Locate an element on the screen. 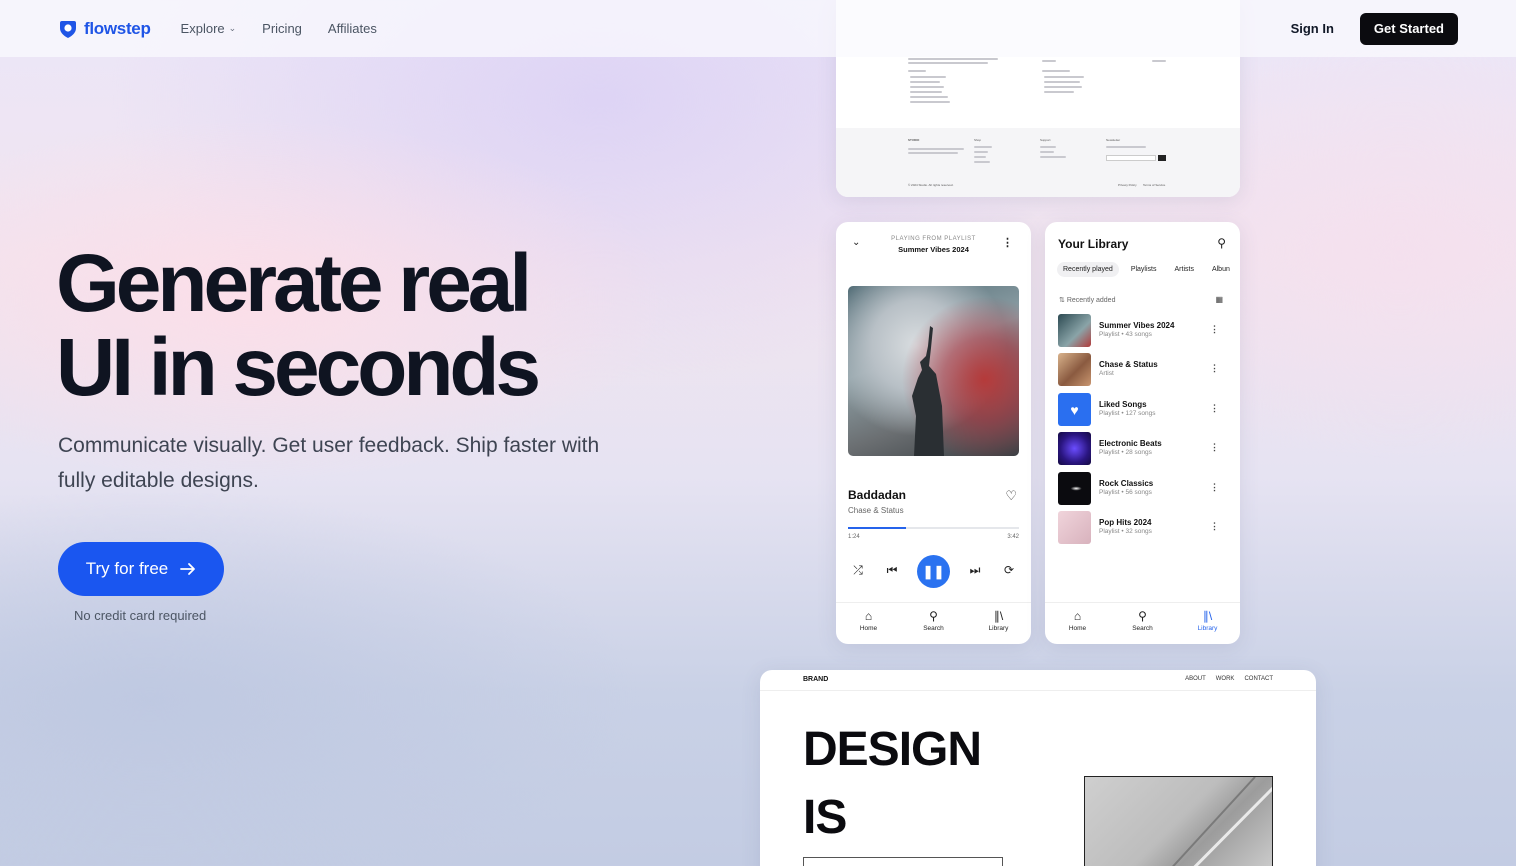  flowstep-logo-icon is located at coordinates (68, 29).